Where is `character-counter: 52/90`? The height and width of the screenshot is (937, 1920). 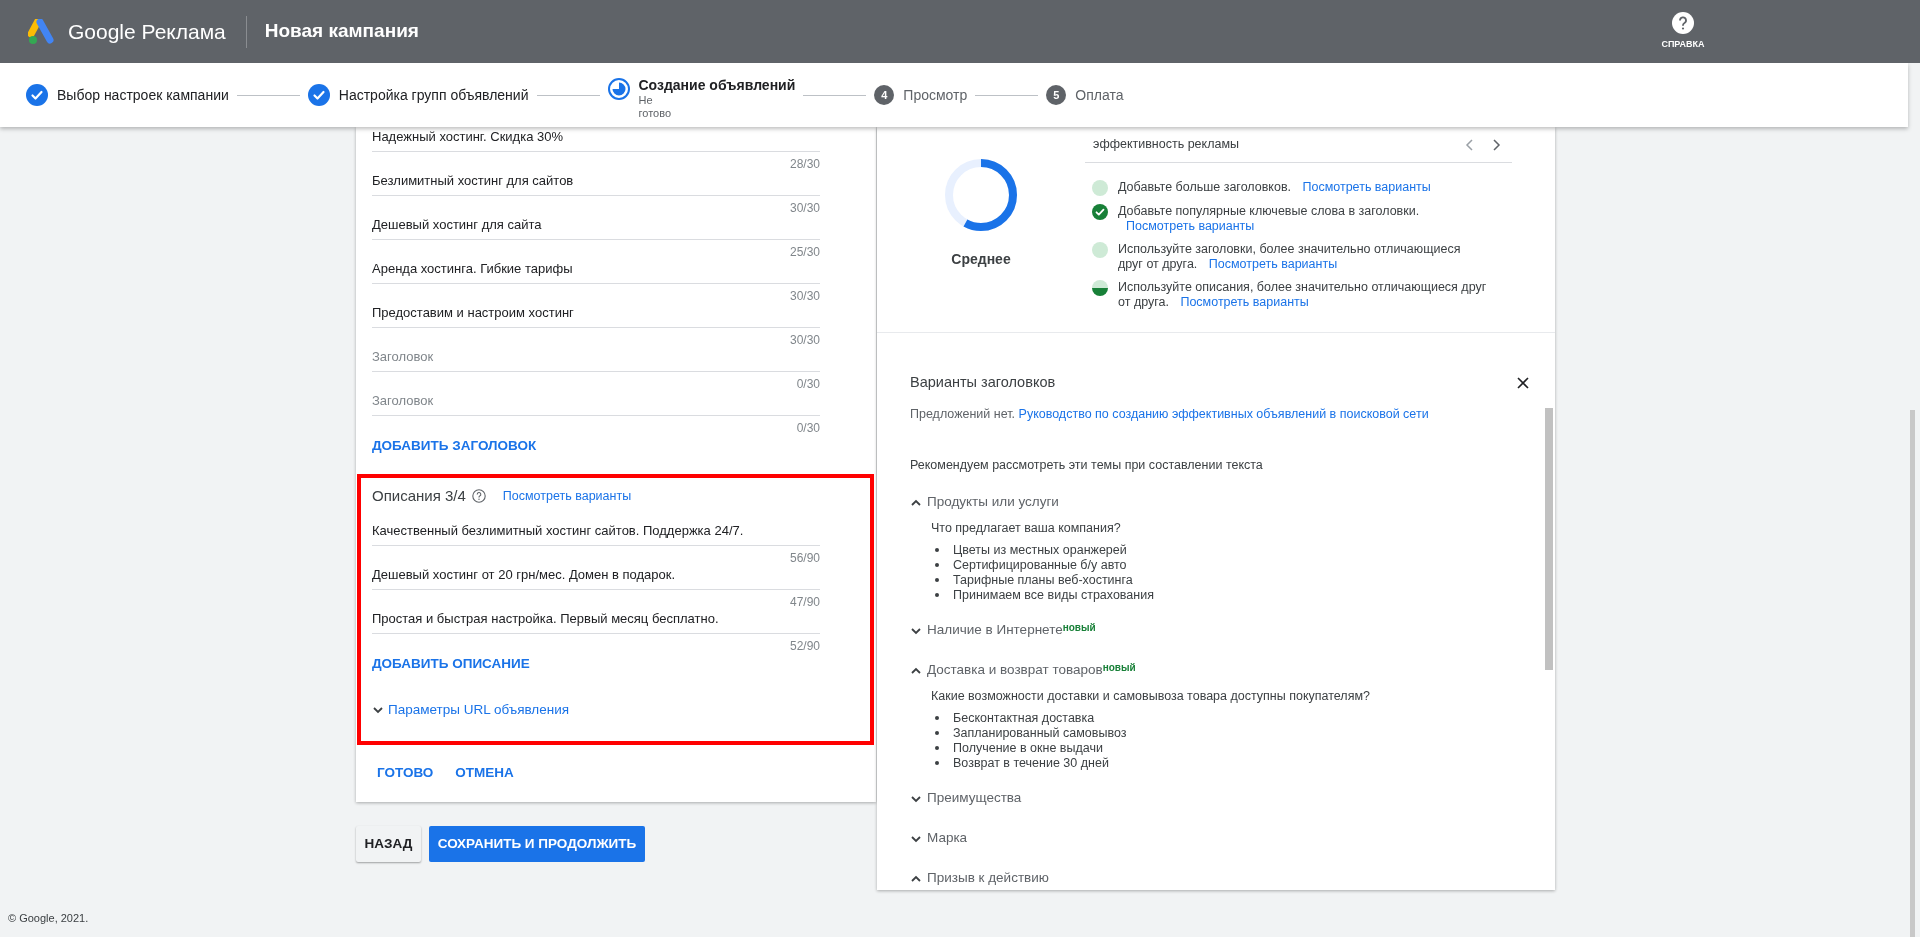 character-counter: 52/90 is located at coordinates (804, 646).